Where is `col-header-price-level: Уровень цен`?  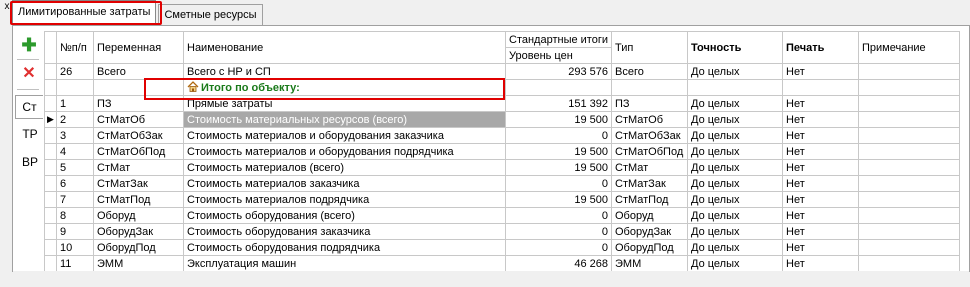
col-header-price-level: Уровень цен is located at coordinates (558, 55).